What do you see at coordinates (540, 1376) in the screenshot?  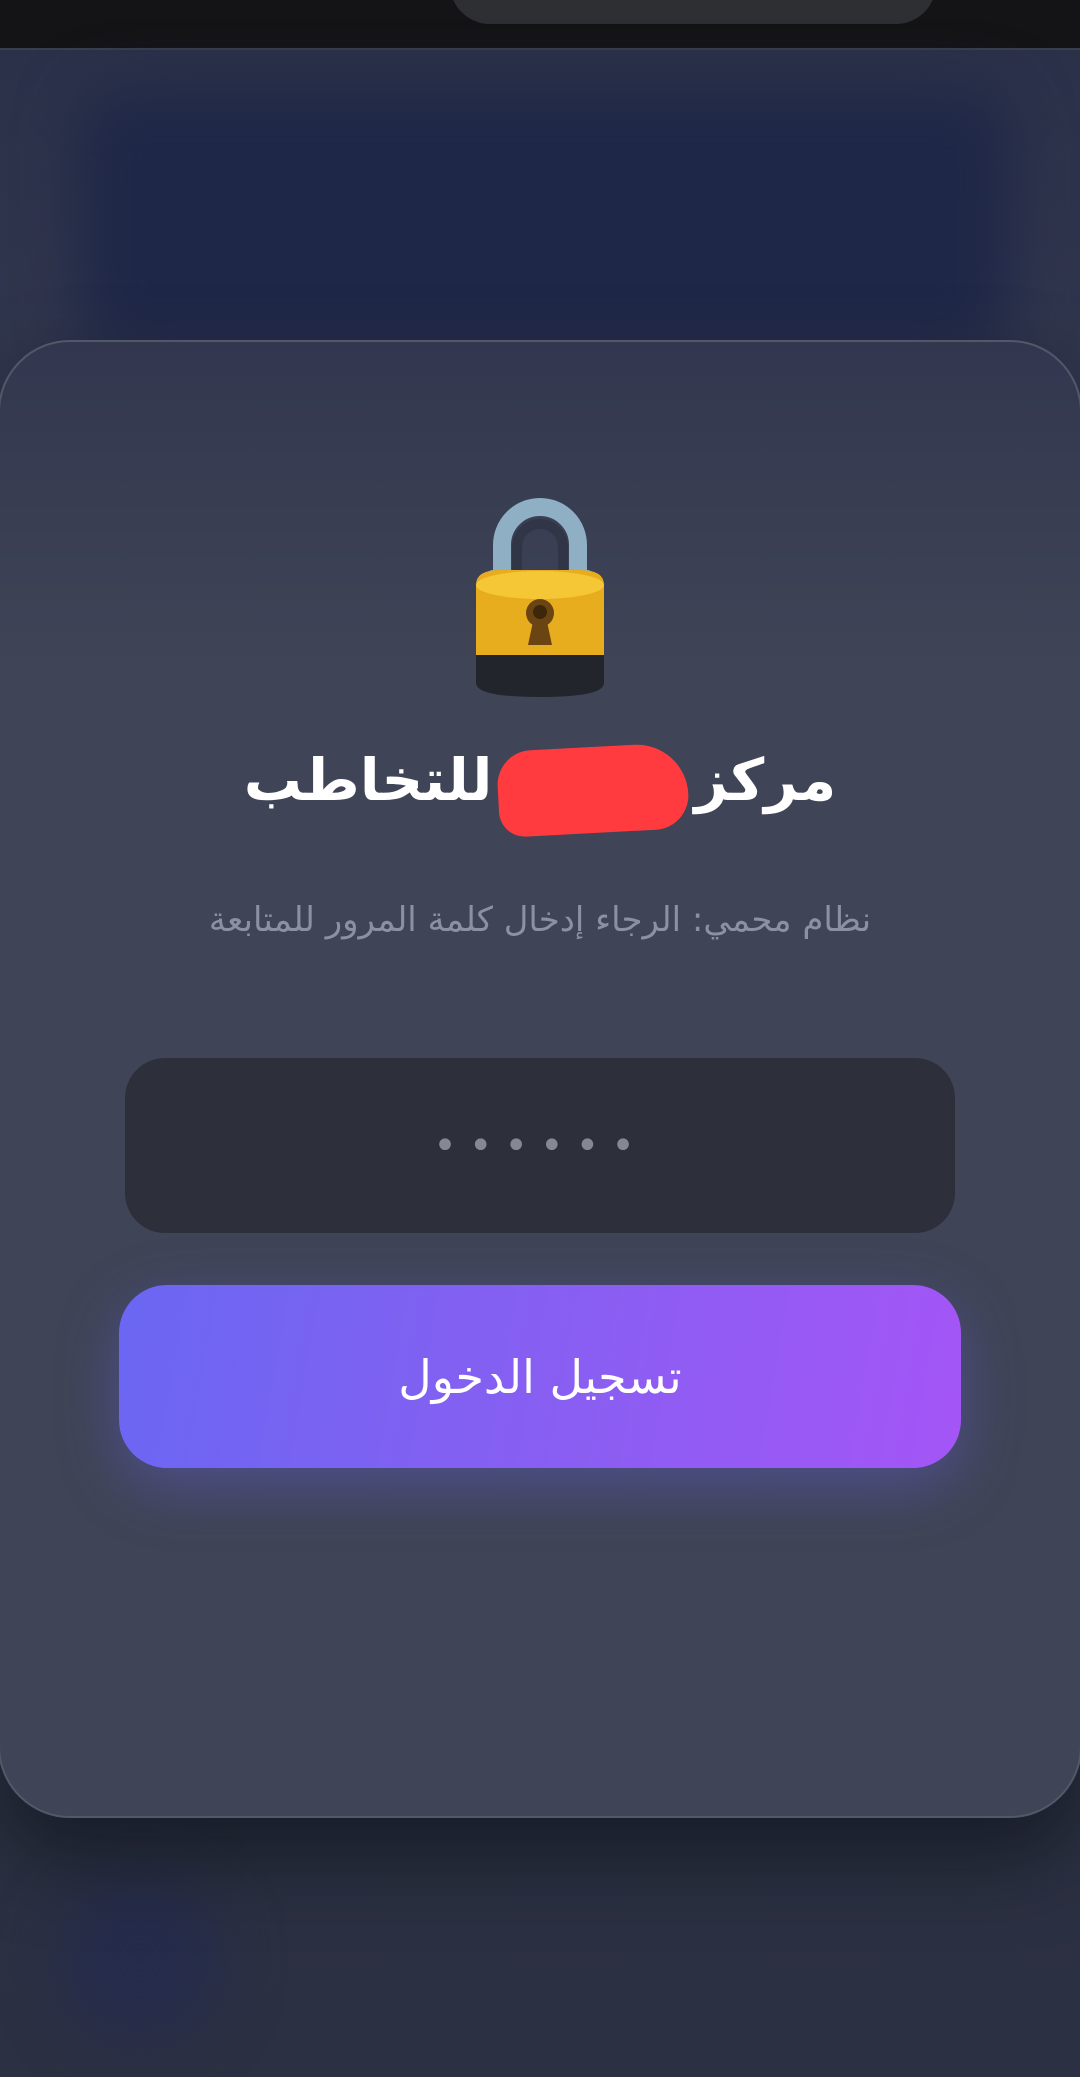 I see `login-button: تسجيل الدخول` at bounding box center [540, 1376].